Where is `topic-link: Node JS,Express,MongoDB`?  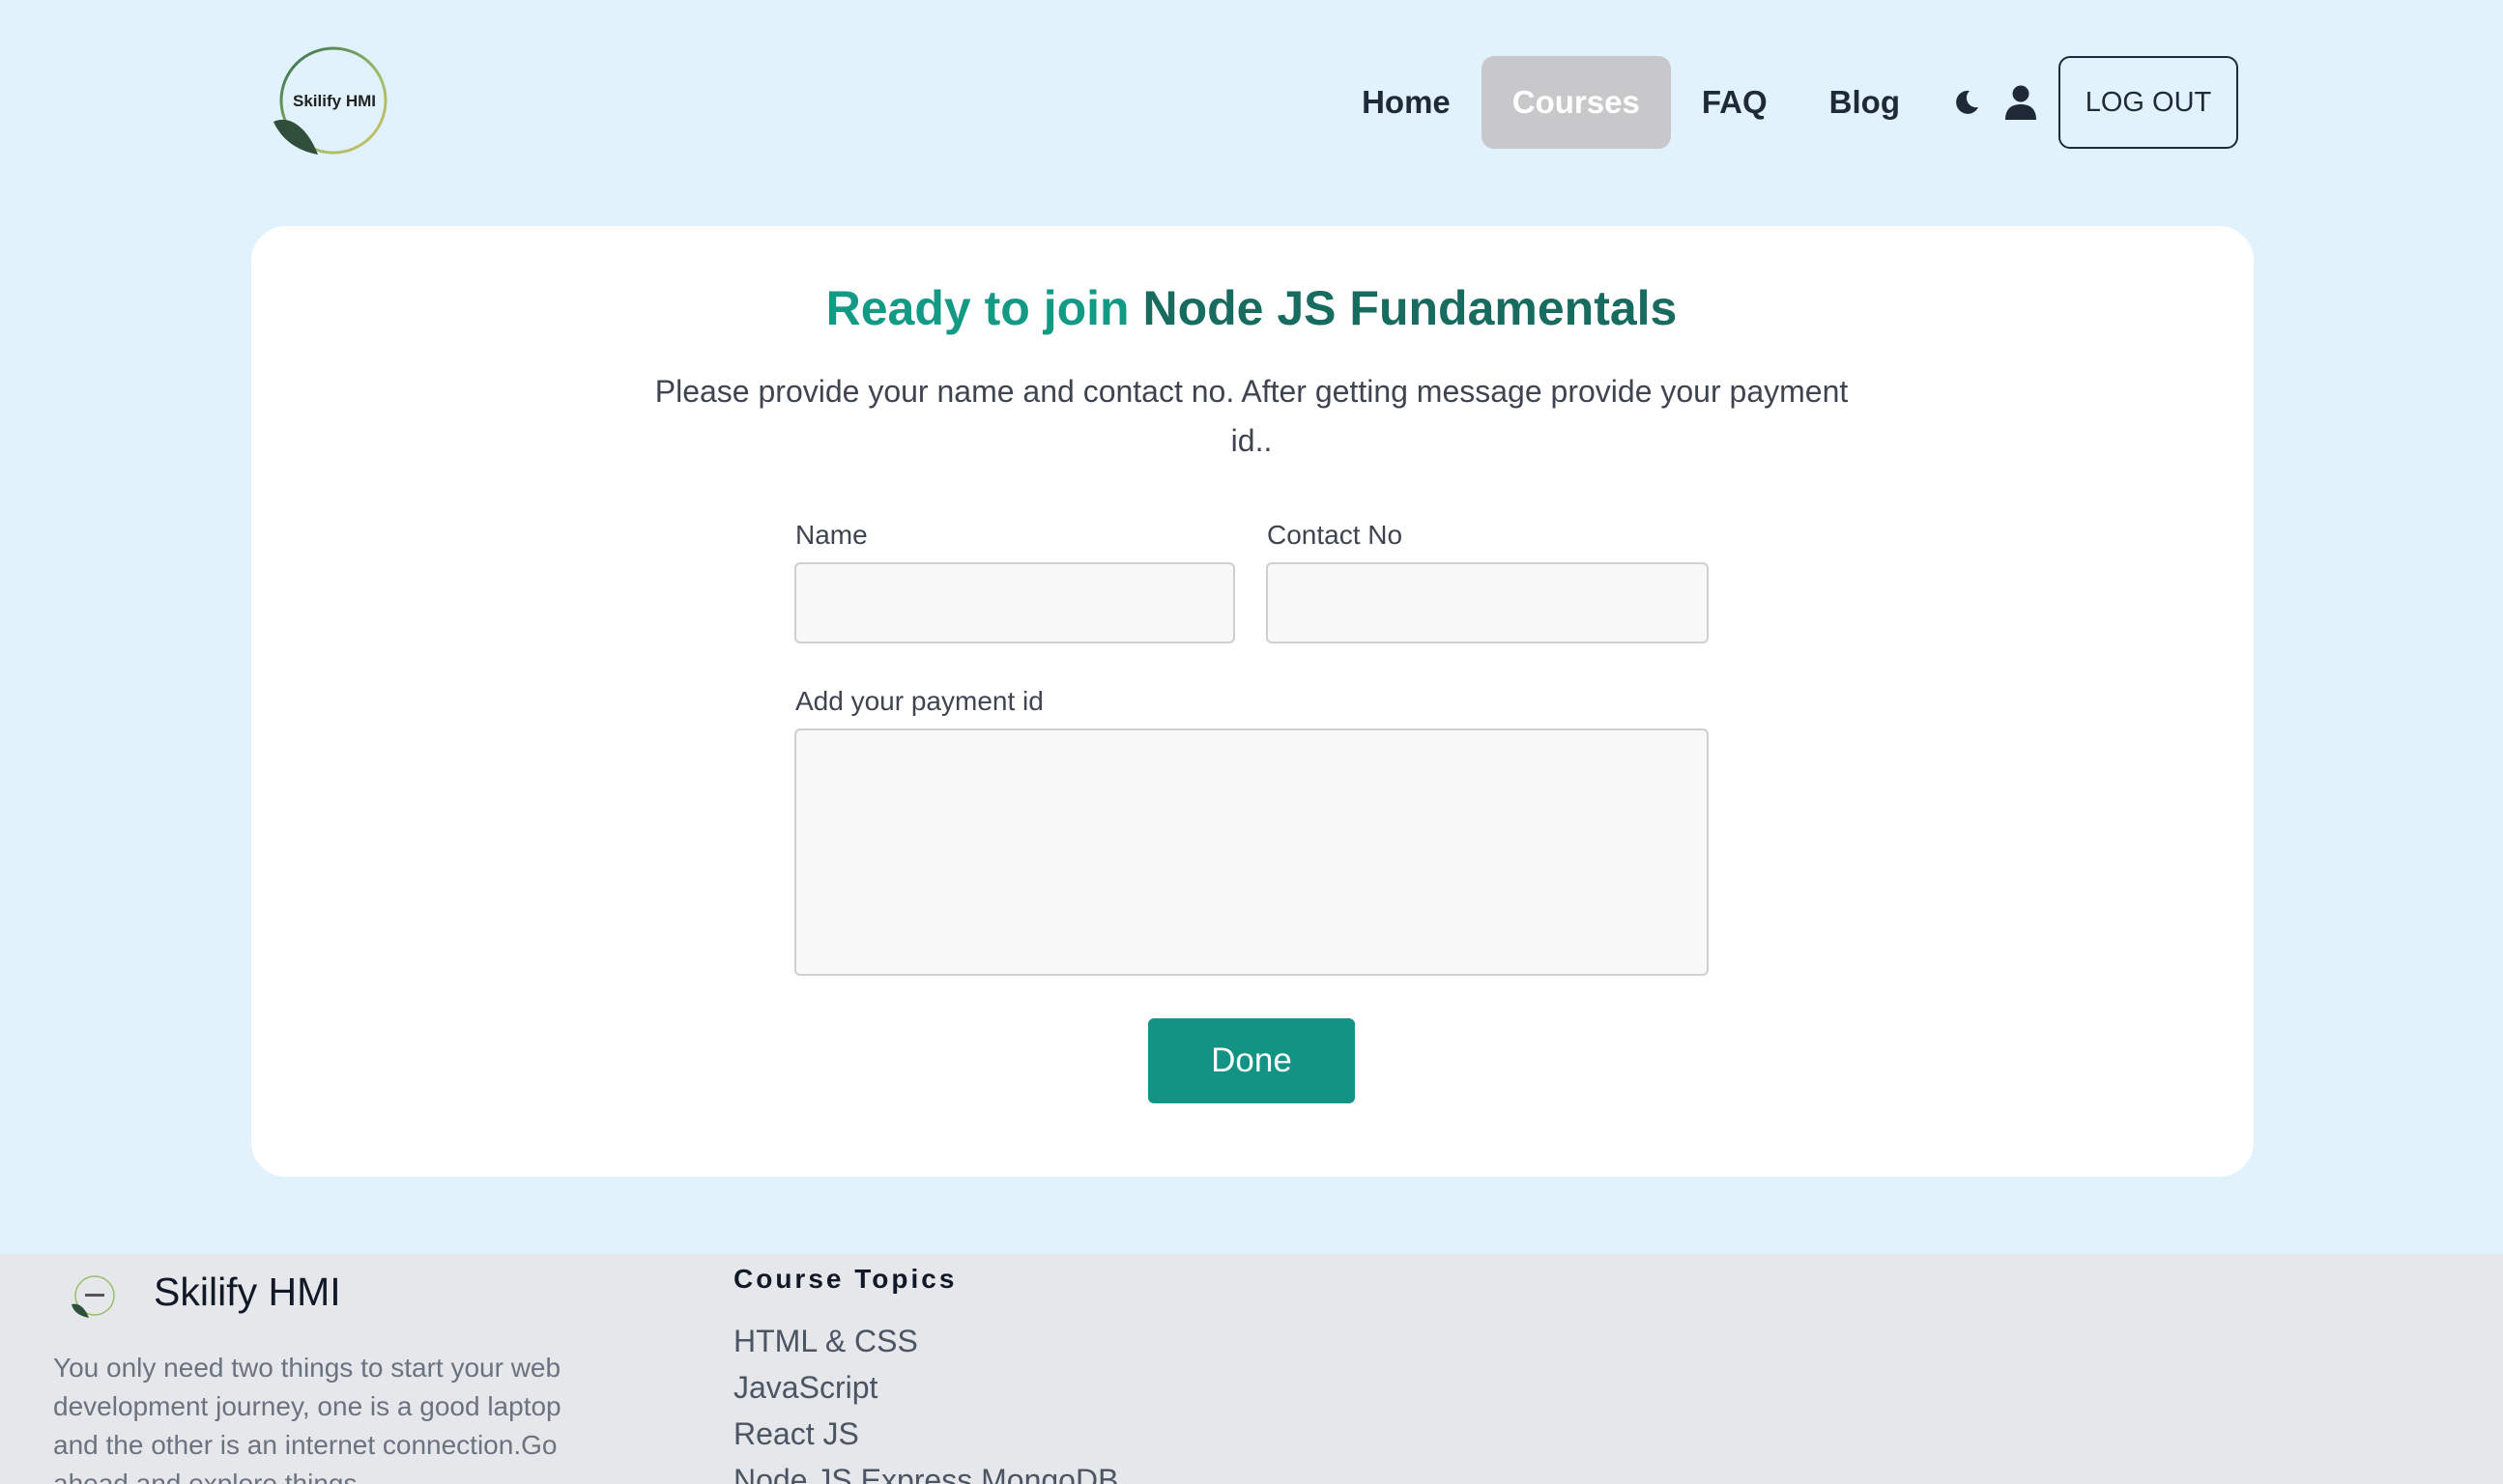 topic-link: Node JS,Express,MongoDB is located at coordinates (926, 1470).